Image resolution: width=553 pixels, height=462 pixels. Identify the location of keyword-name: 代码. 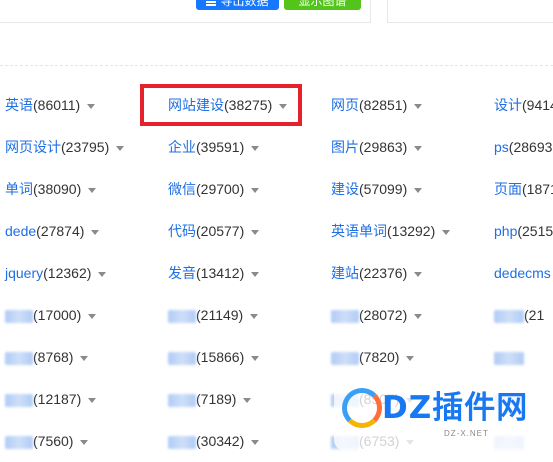
(182, 231).